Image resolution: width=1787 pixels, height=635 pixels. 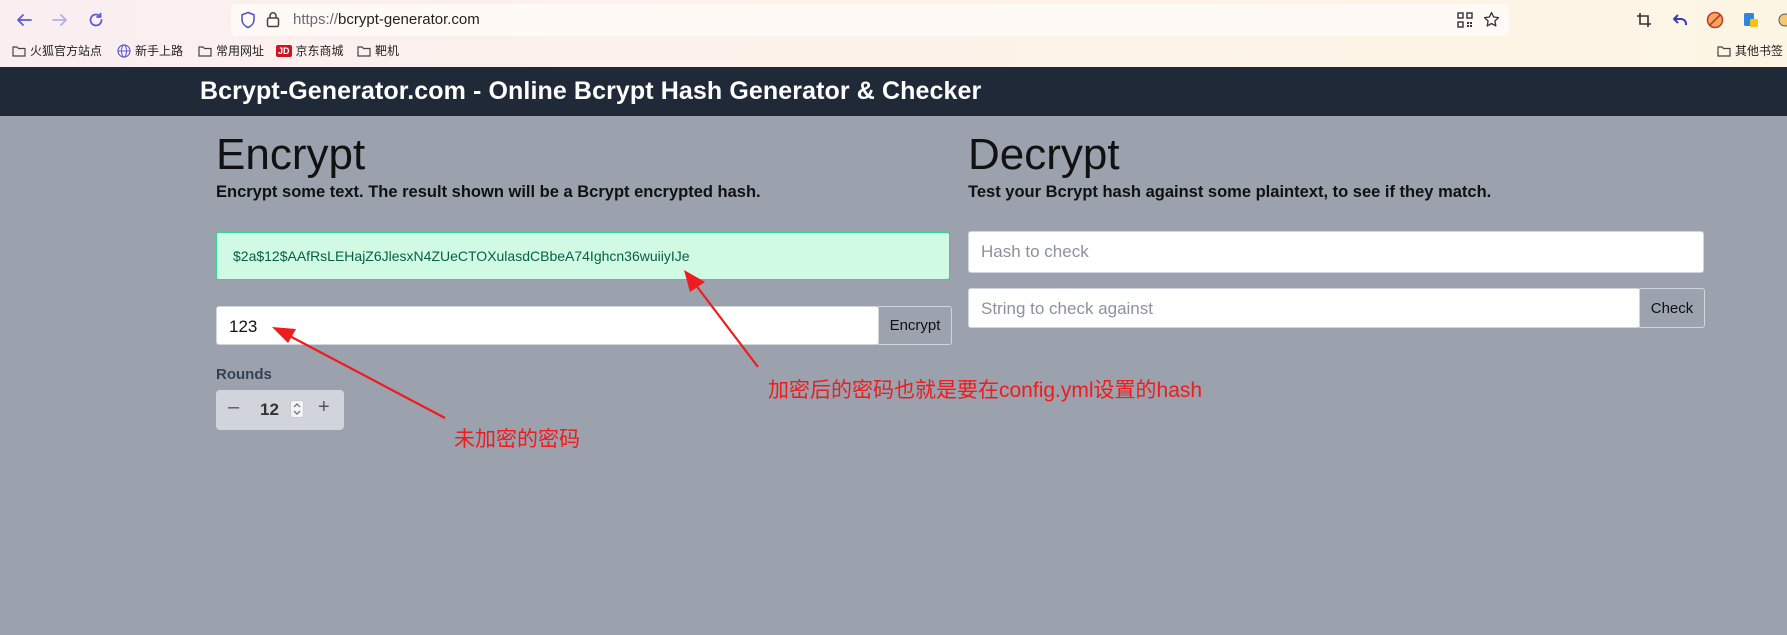 What do you see at coordinates (517, 439) in the screenshot?
I see `plaintext-annotation-text: 未加密的密码` at bounding box center [517, 439].